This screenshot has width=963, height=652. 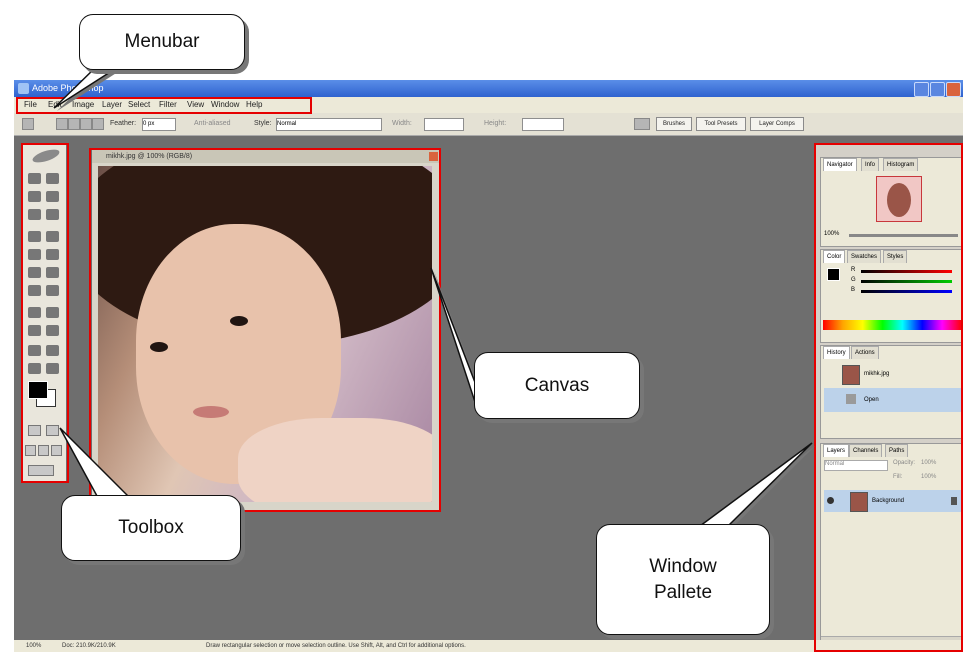 I want to click on menubar-callout: Menubar, so click(x=162, y=42).